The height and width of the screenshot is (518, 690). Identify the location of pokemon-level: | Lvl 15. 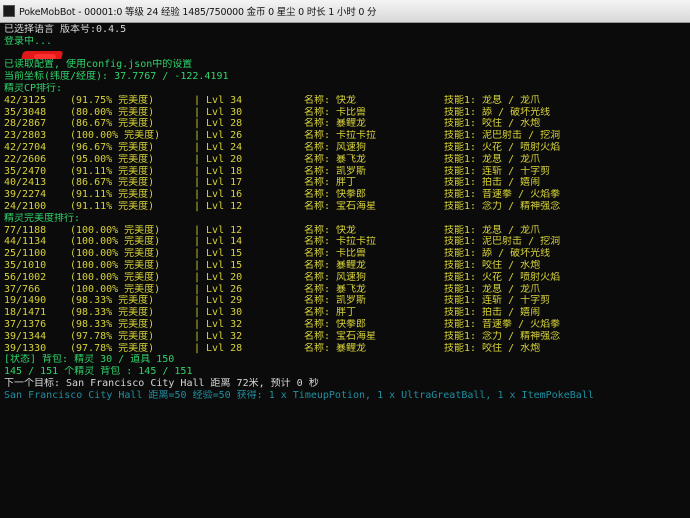
(218, 265).